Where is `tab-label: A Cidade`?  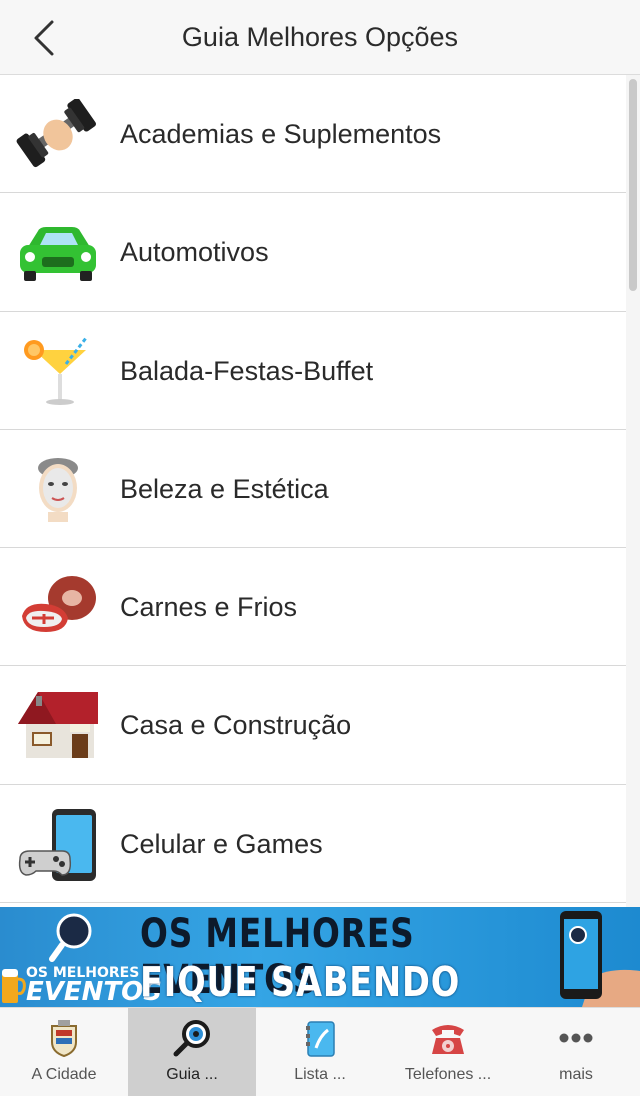 tab-label: A Cidade is located at coordinates (64, 1074).